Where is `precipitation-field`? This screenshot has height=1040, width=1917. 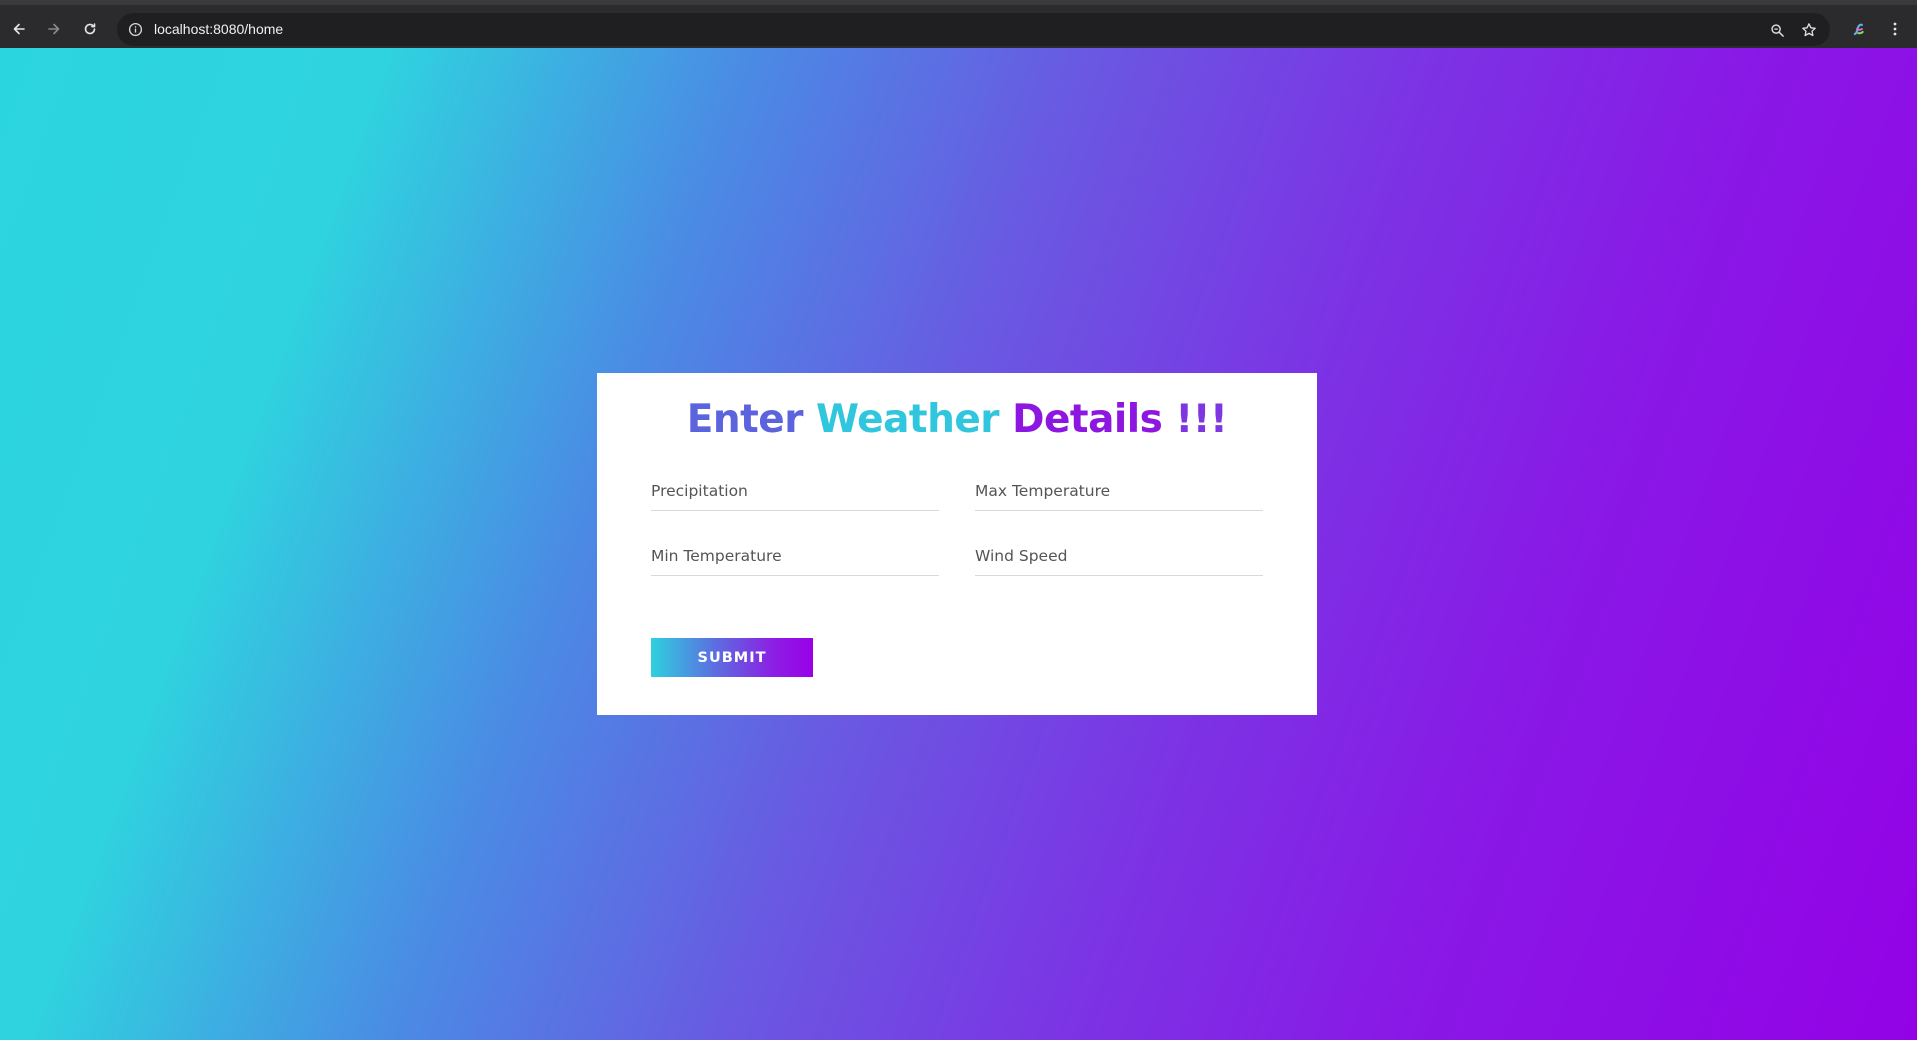 precipitation-field is located at coordinates (795, 491).